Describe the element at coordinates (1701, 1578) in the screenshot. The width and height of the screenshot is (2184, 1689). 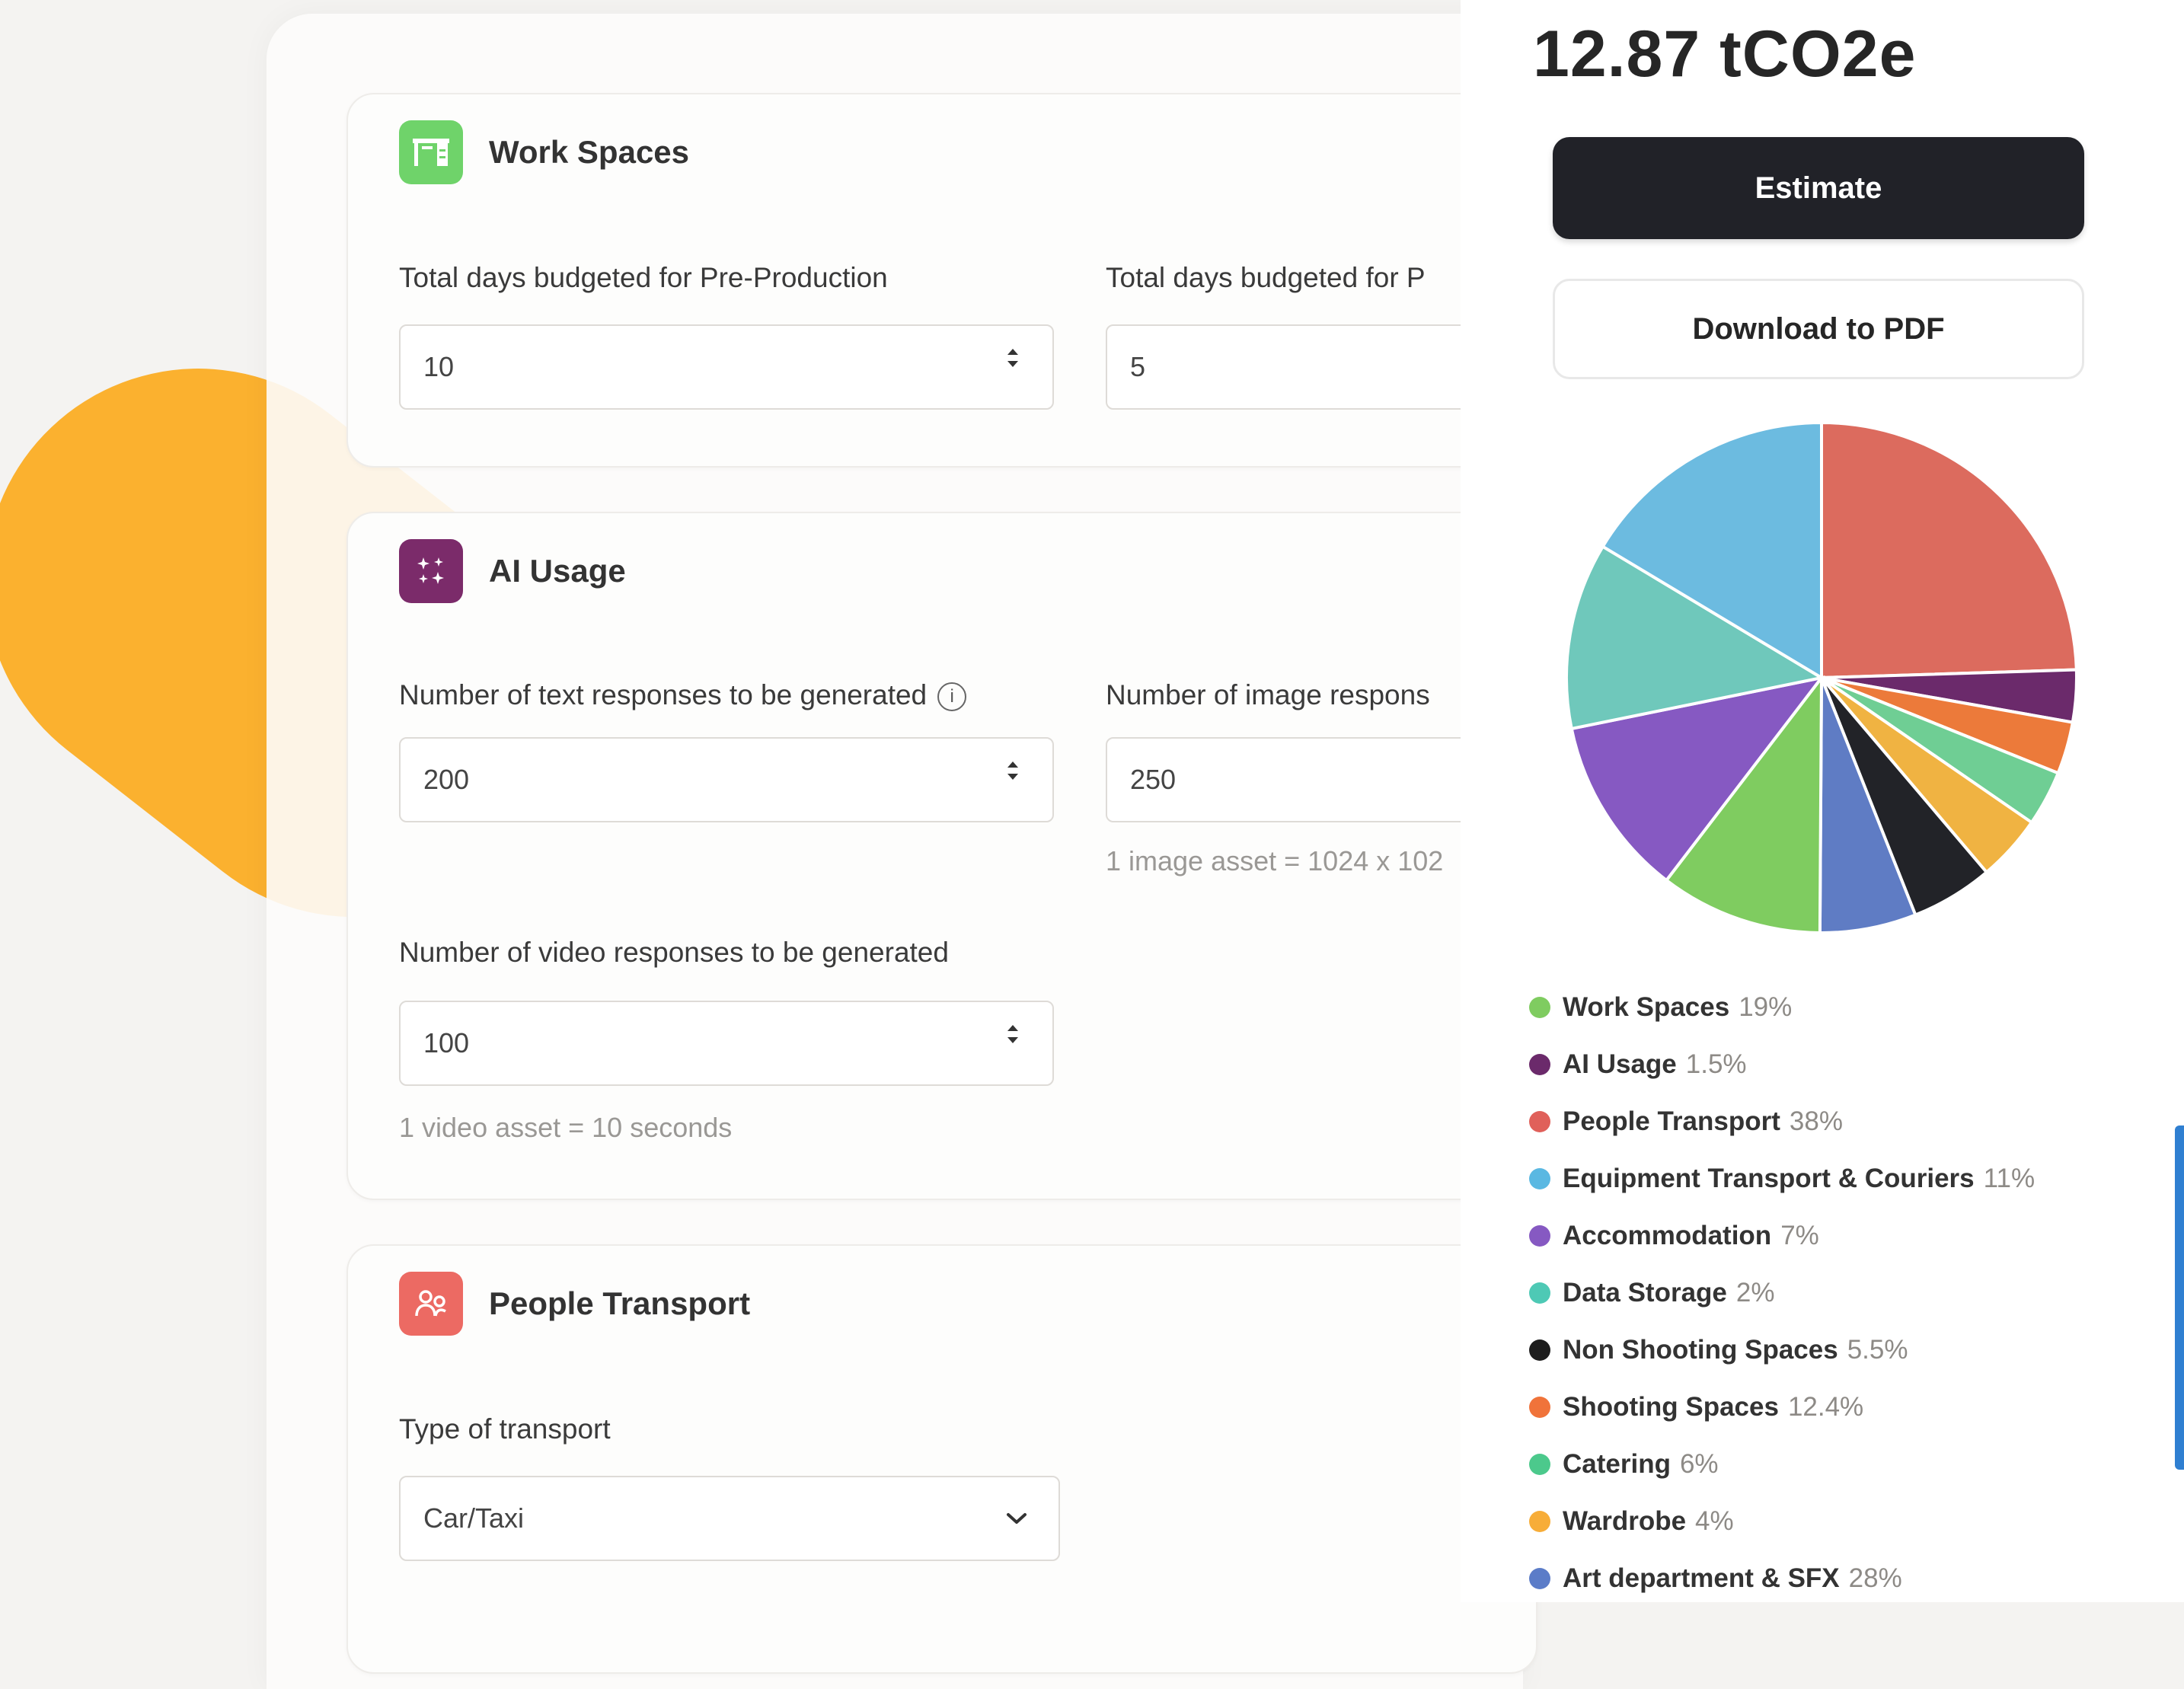
I see `legend-name: Art department & SFX` at that location.